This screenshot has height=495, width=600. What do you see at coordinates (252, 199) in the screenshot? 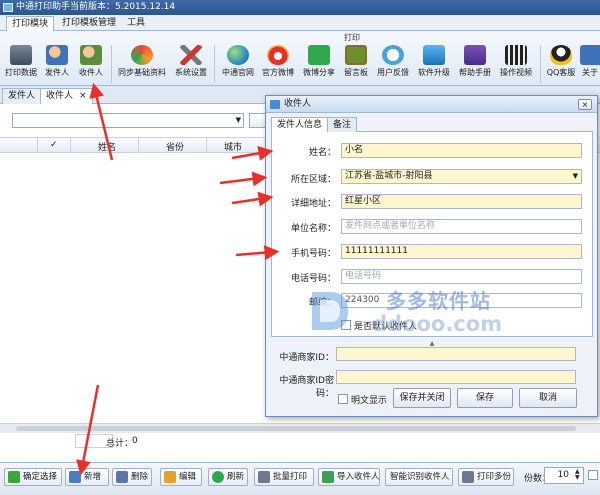
I see `arrow-to-address-field` at bounding box center [252, 199].